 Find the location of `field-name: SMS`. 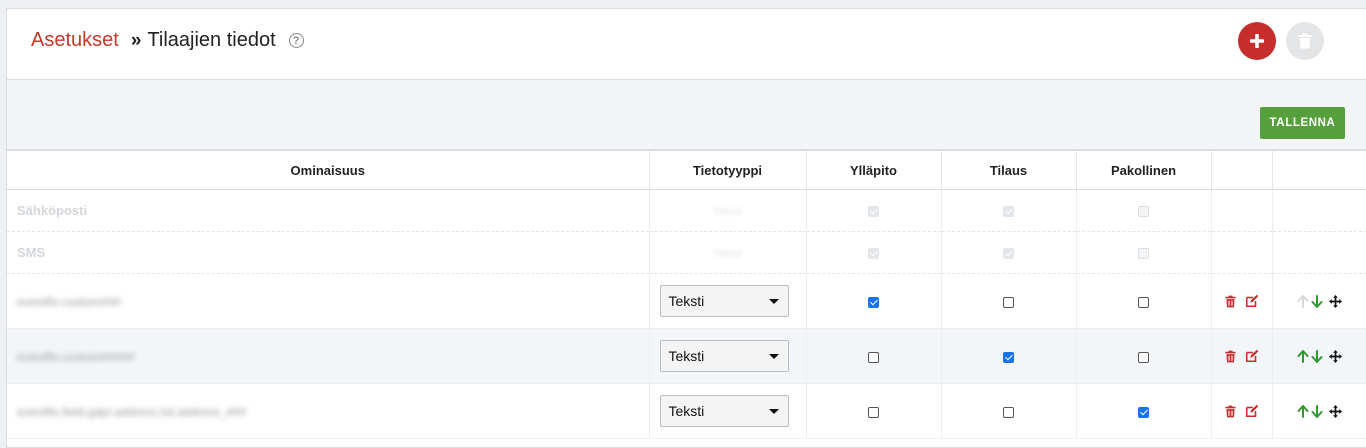

field-name: SMS is located at coordinates (328, 252).